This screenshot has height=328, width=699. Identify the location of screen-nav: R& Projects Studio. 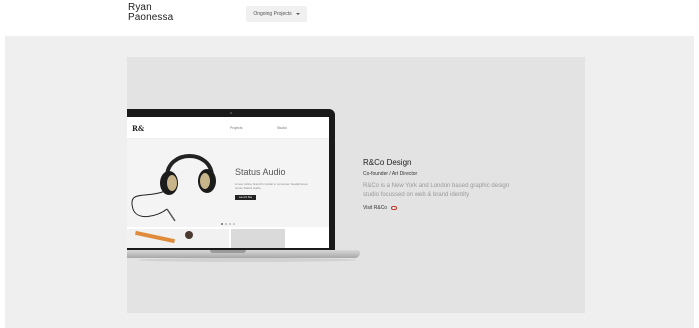
(228, 128).